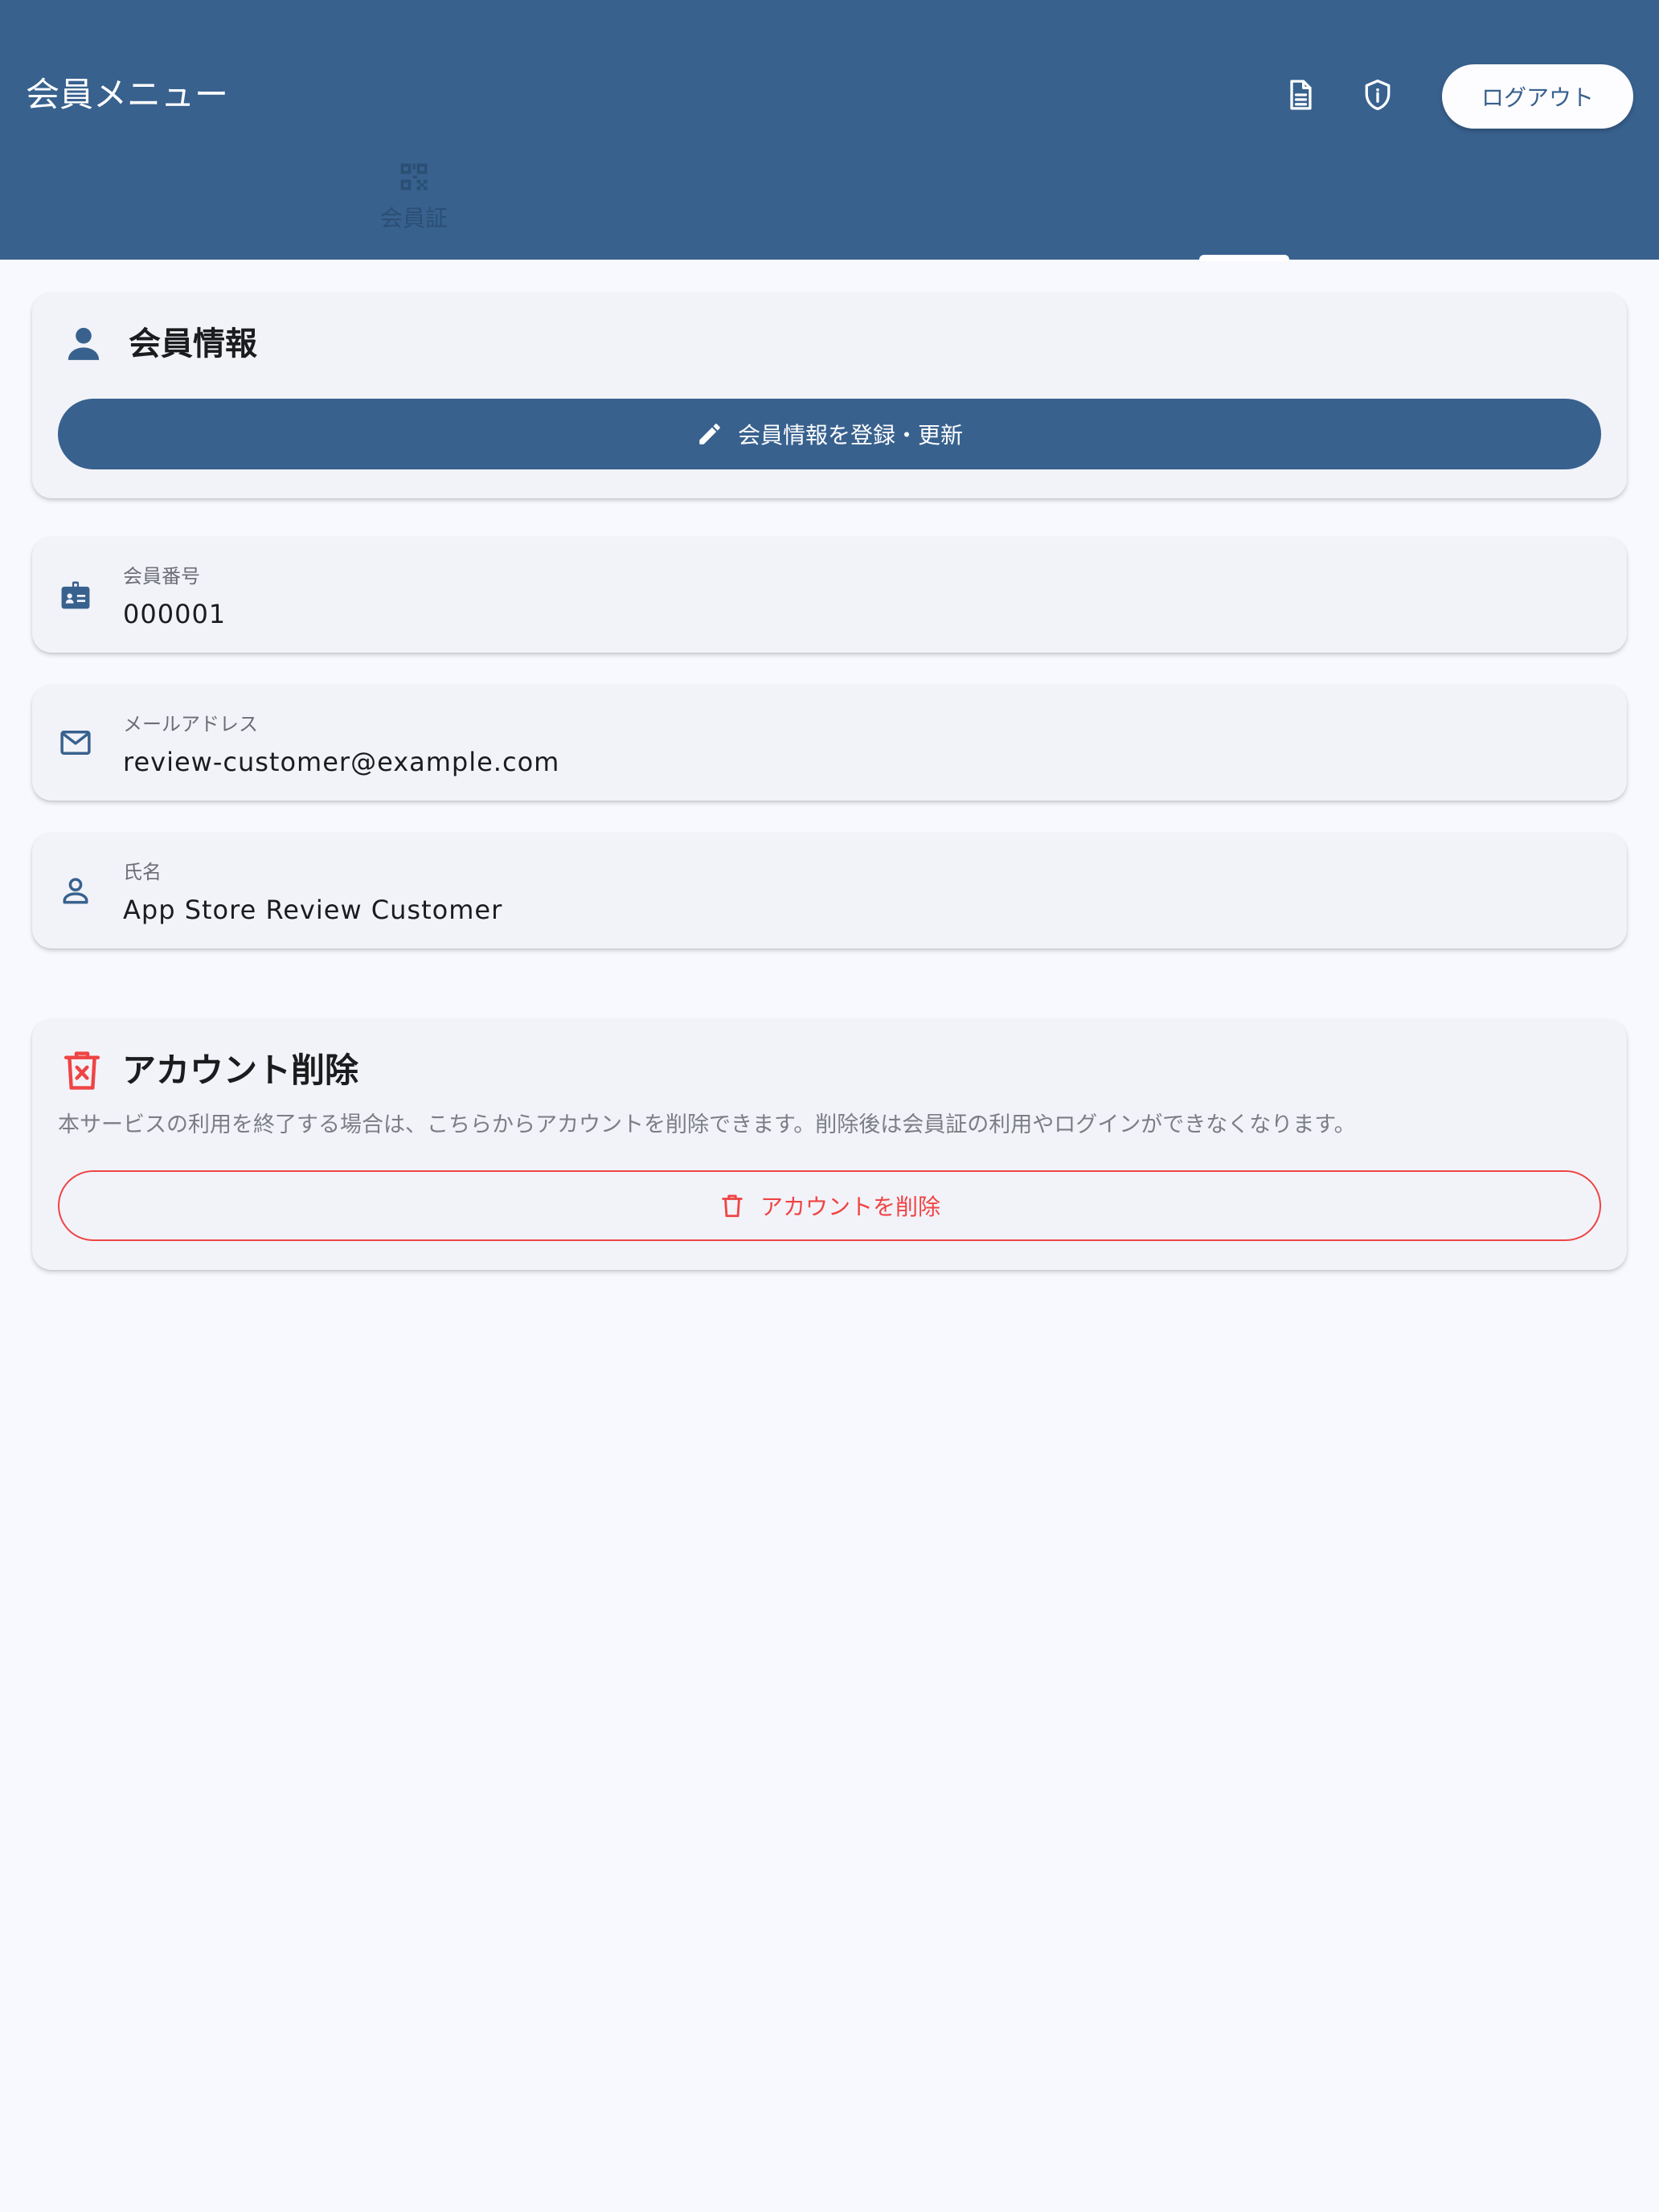  What do you see at coordinates (142, 872) in the screenshot?
I see `field-label: 氏名` at bounding box center [142, 872].